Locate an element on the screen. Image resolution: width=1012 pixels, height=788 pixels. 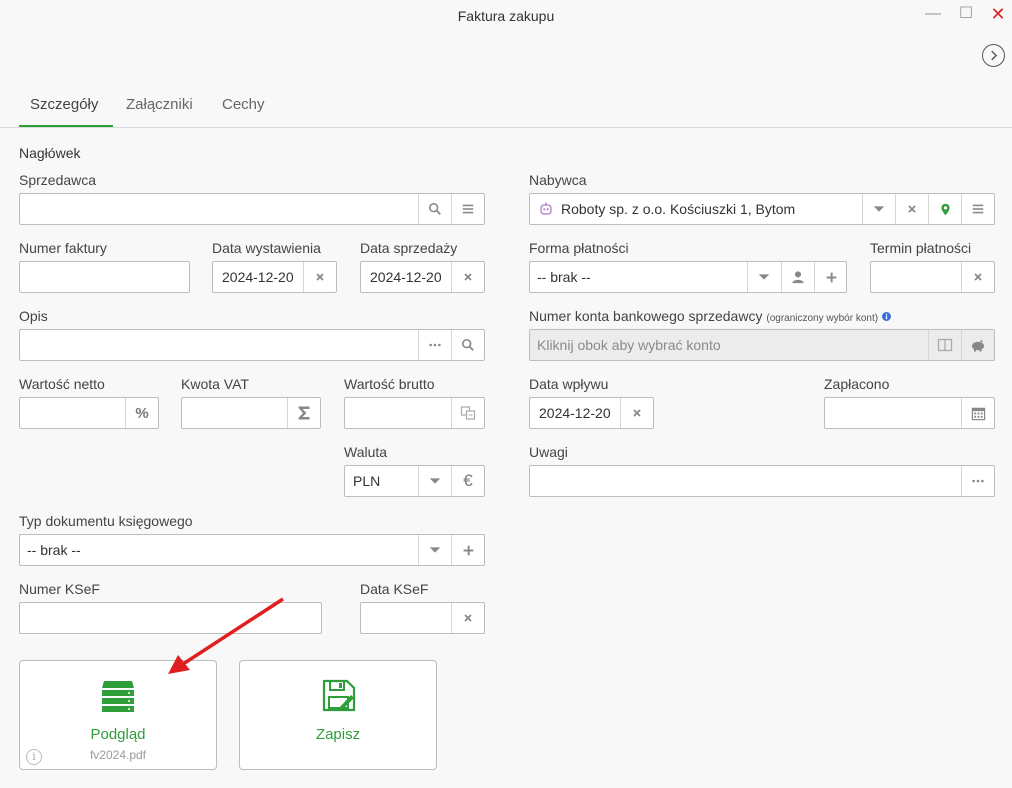
uwagi-more-button is located at coordinates (977, 481).